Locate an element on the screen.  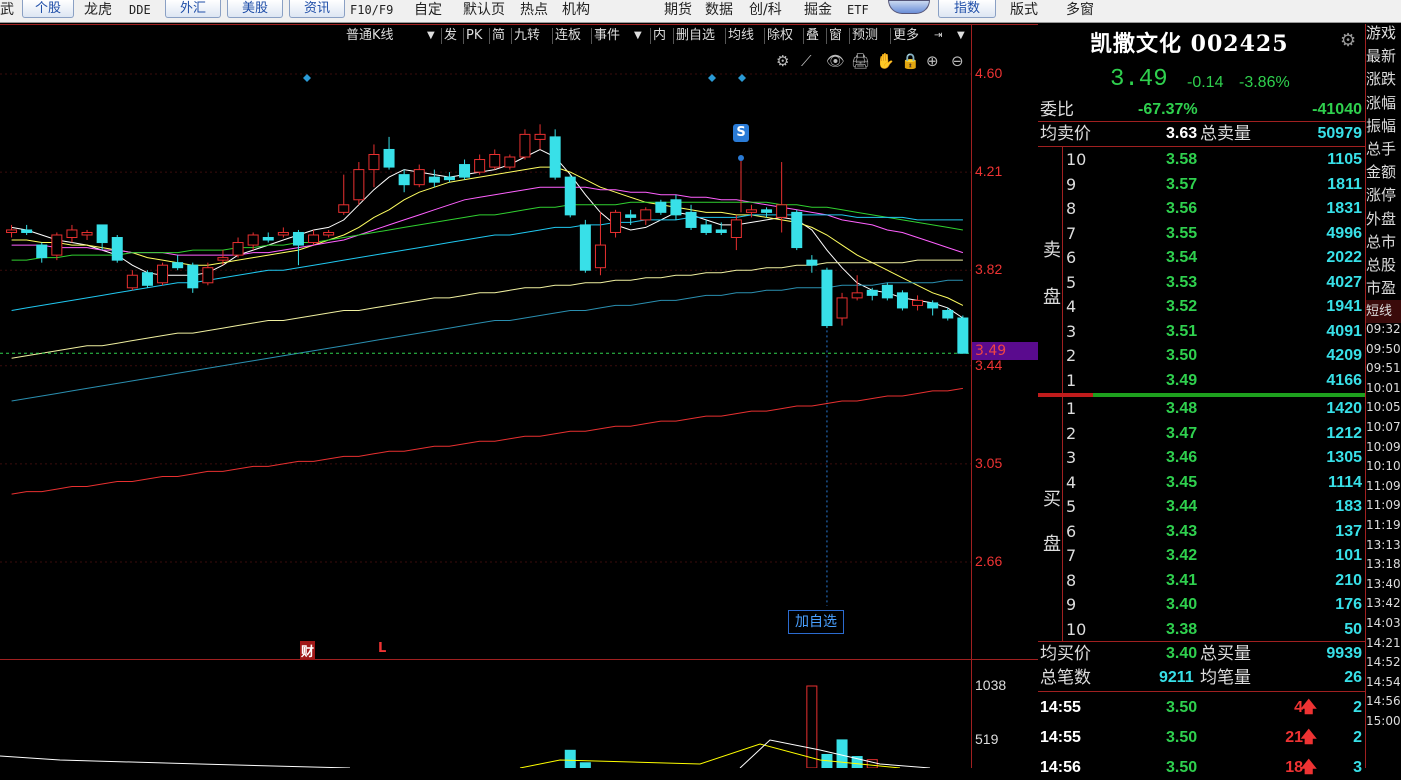
tick-row: 14:55 3.50 21 🡅 2 is located at coordinates (1201, 738).